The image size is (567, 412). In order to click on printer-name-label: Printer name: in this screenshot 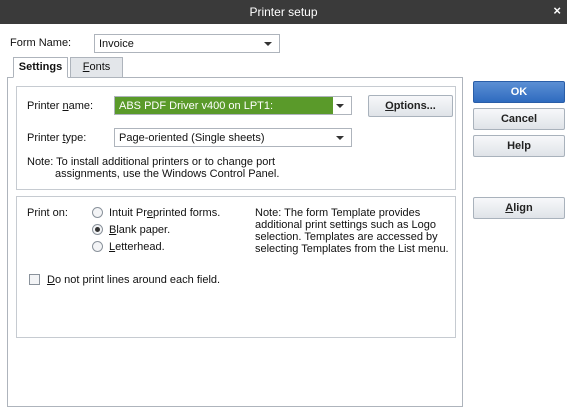, I will do `click(60, 106)`.